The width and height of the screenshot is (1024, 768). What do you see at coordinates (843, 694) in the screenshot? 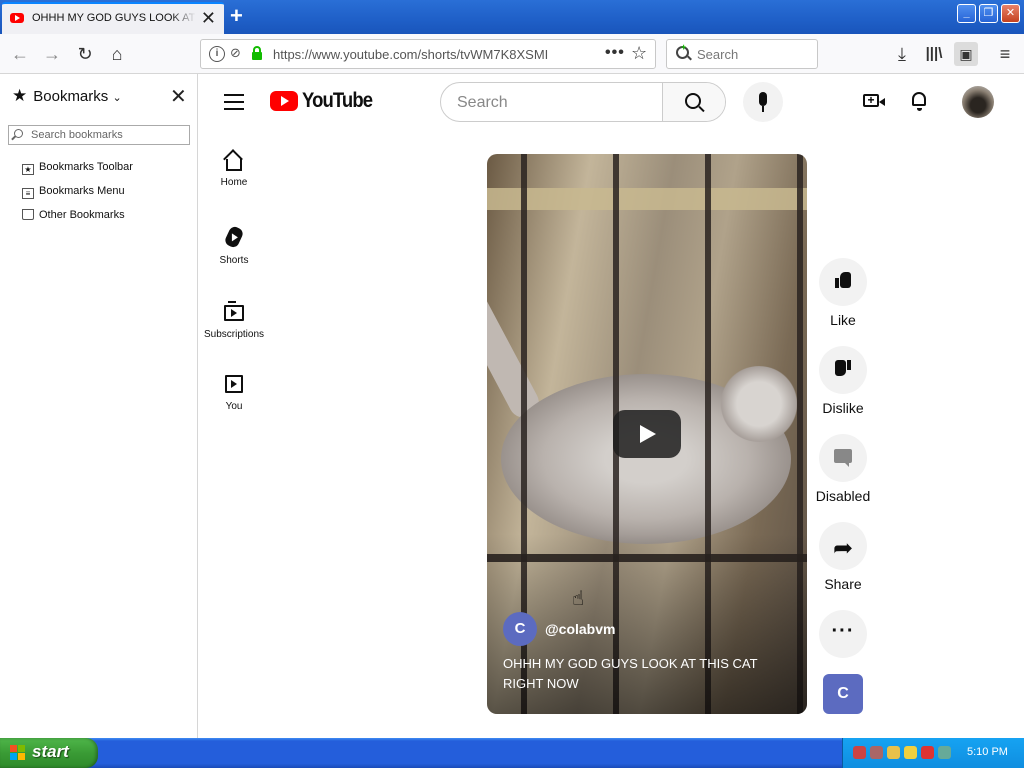
I see `channel-shortcut: C` at bounding box center [843, 694].